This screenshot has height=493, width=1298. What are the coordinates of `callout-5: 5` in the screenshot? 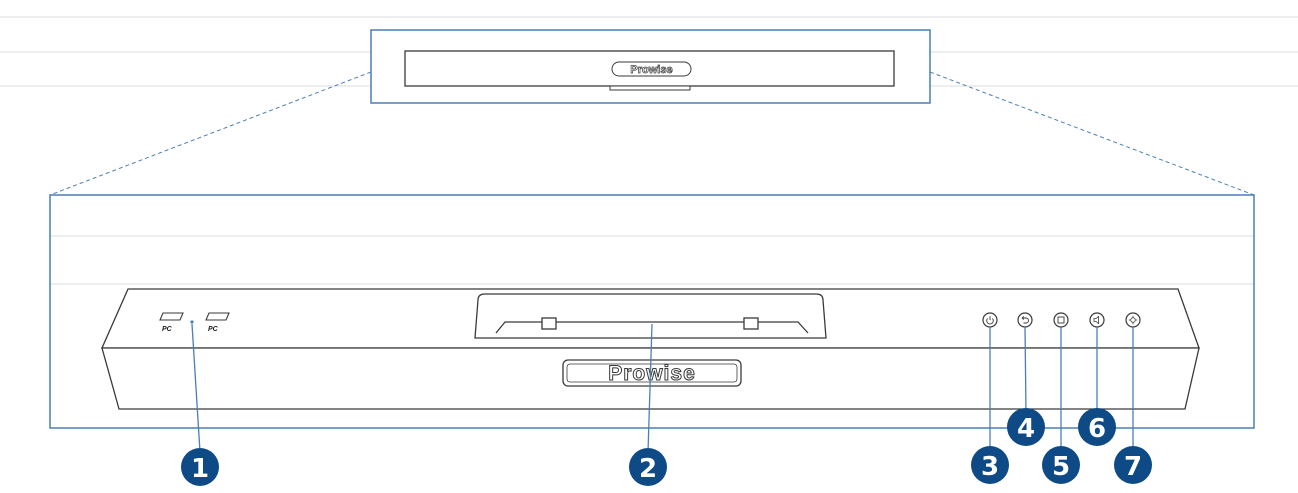 It's located at (1061, 465).